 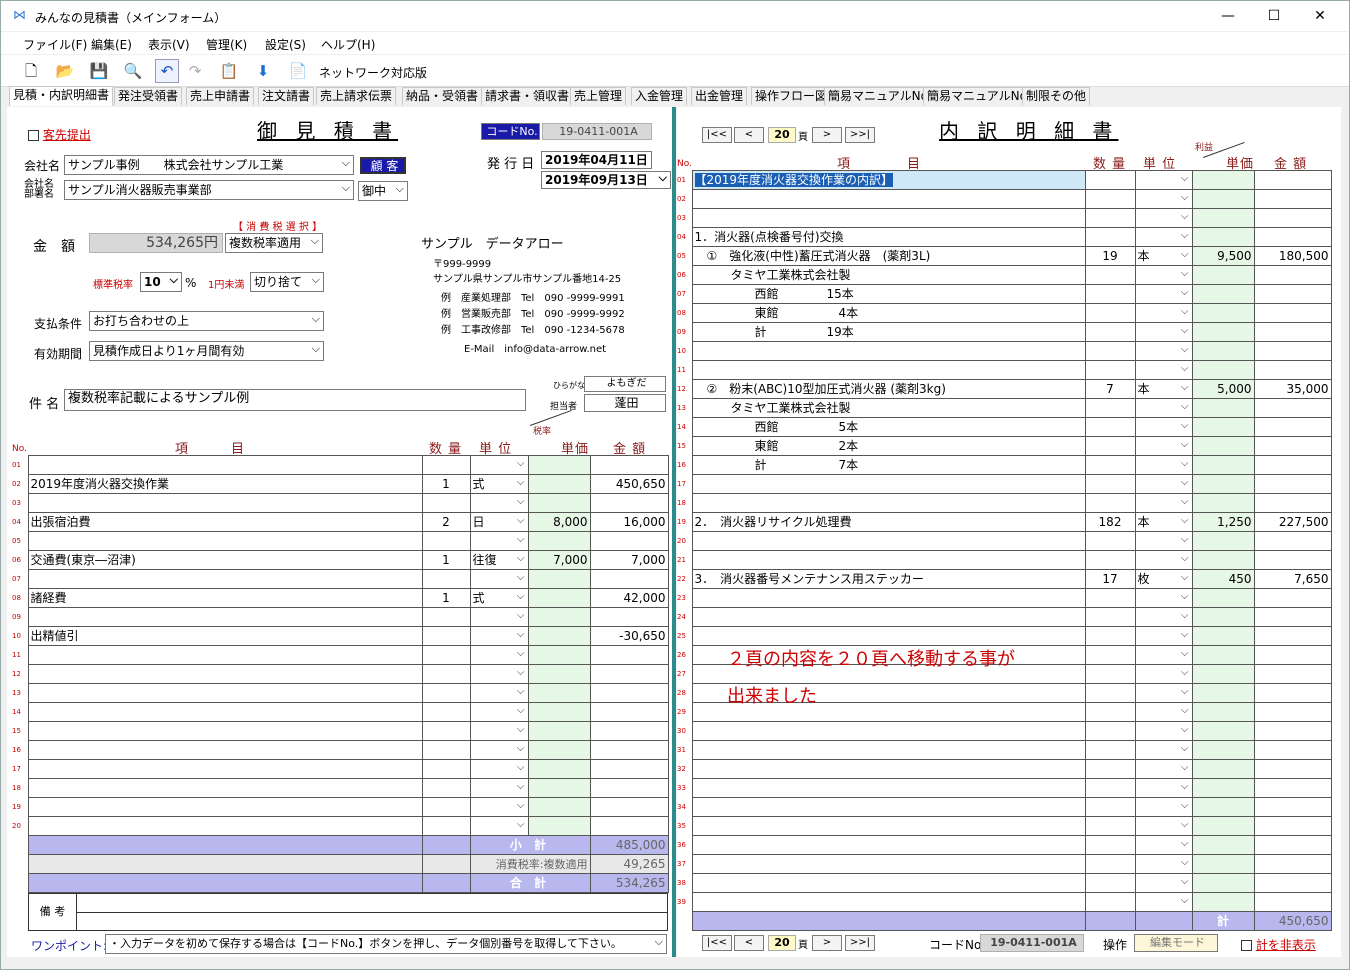 I want to click on left-cell-item: 諸経費, so click(x=225, y=598).